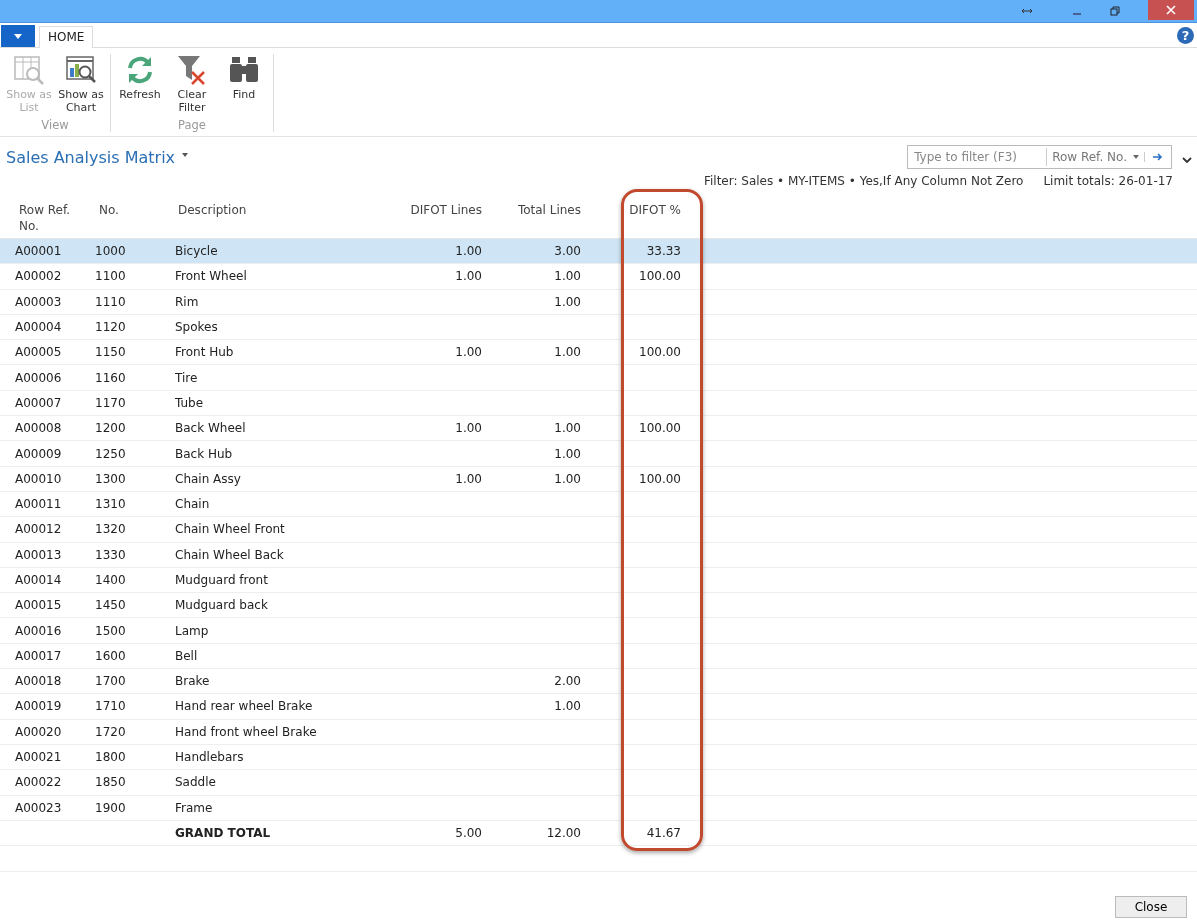 Image resolution: width=1197 pixels, height=924 pixels. I want to click on table-cell: Front Hub, so click(204, 352).